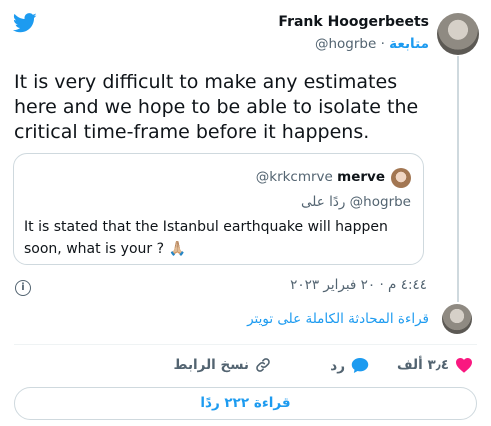 This screenshot has width=491, height=426. Describe the element at coordinates (353, 22) in the screenshot. I see `author-name: Frank Hoogerbeets` at that location.